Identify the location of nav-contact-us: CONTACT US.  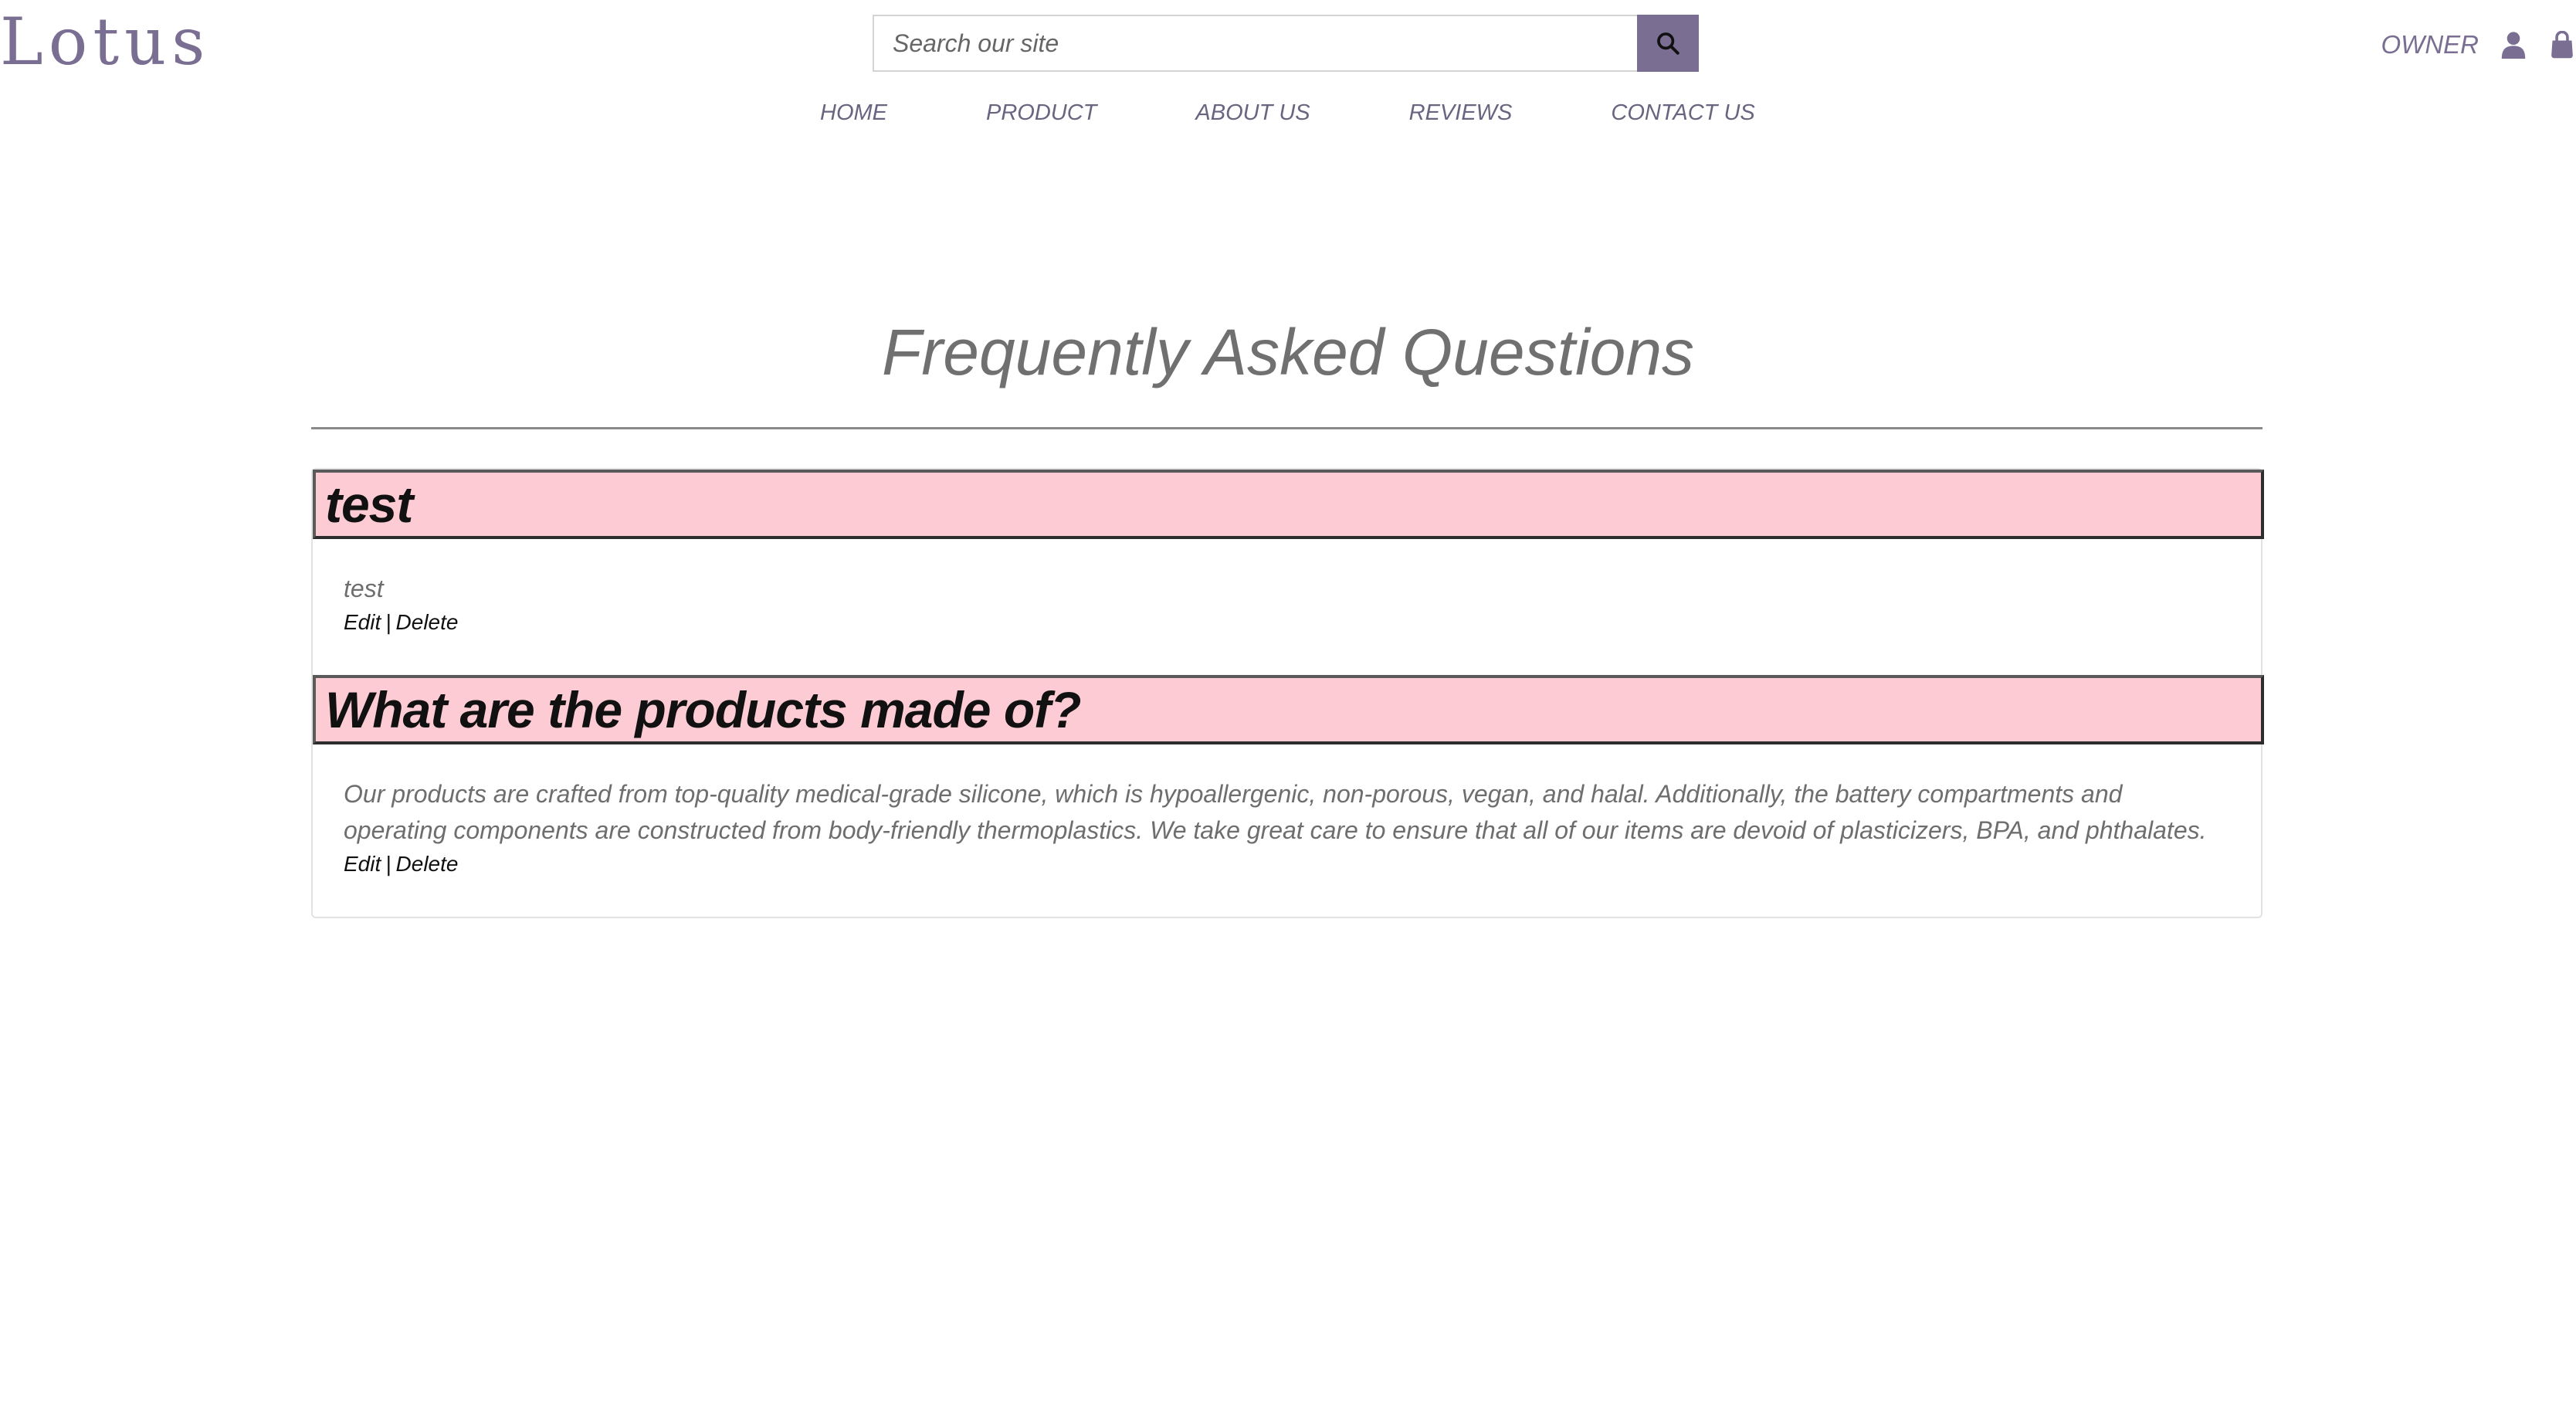
(1682, 113).